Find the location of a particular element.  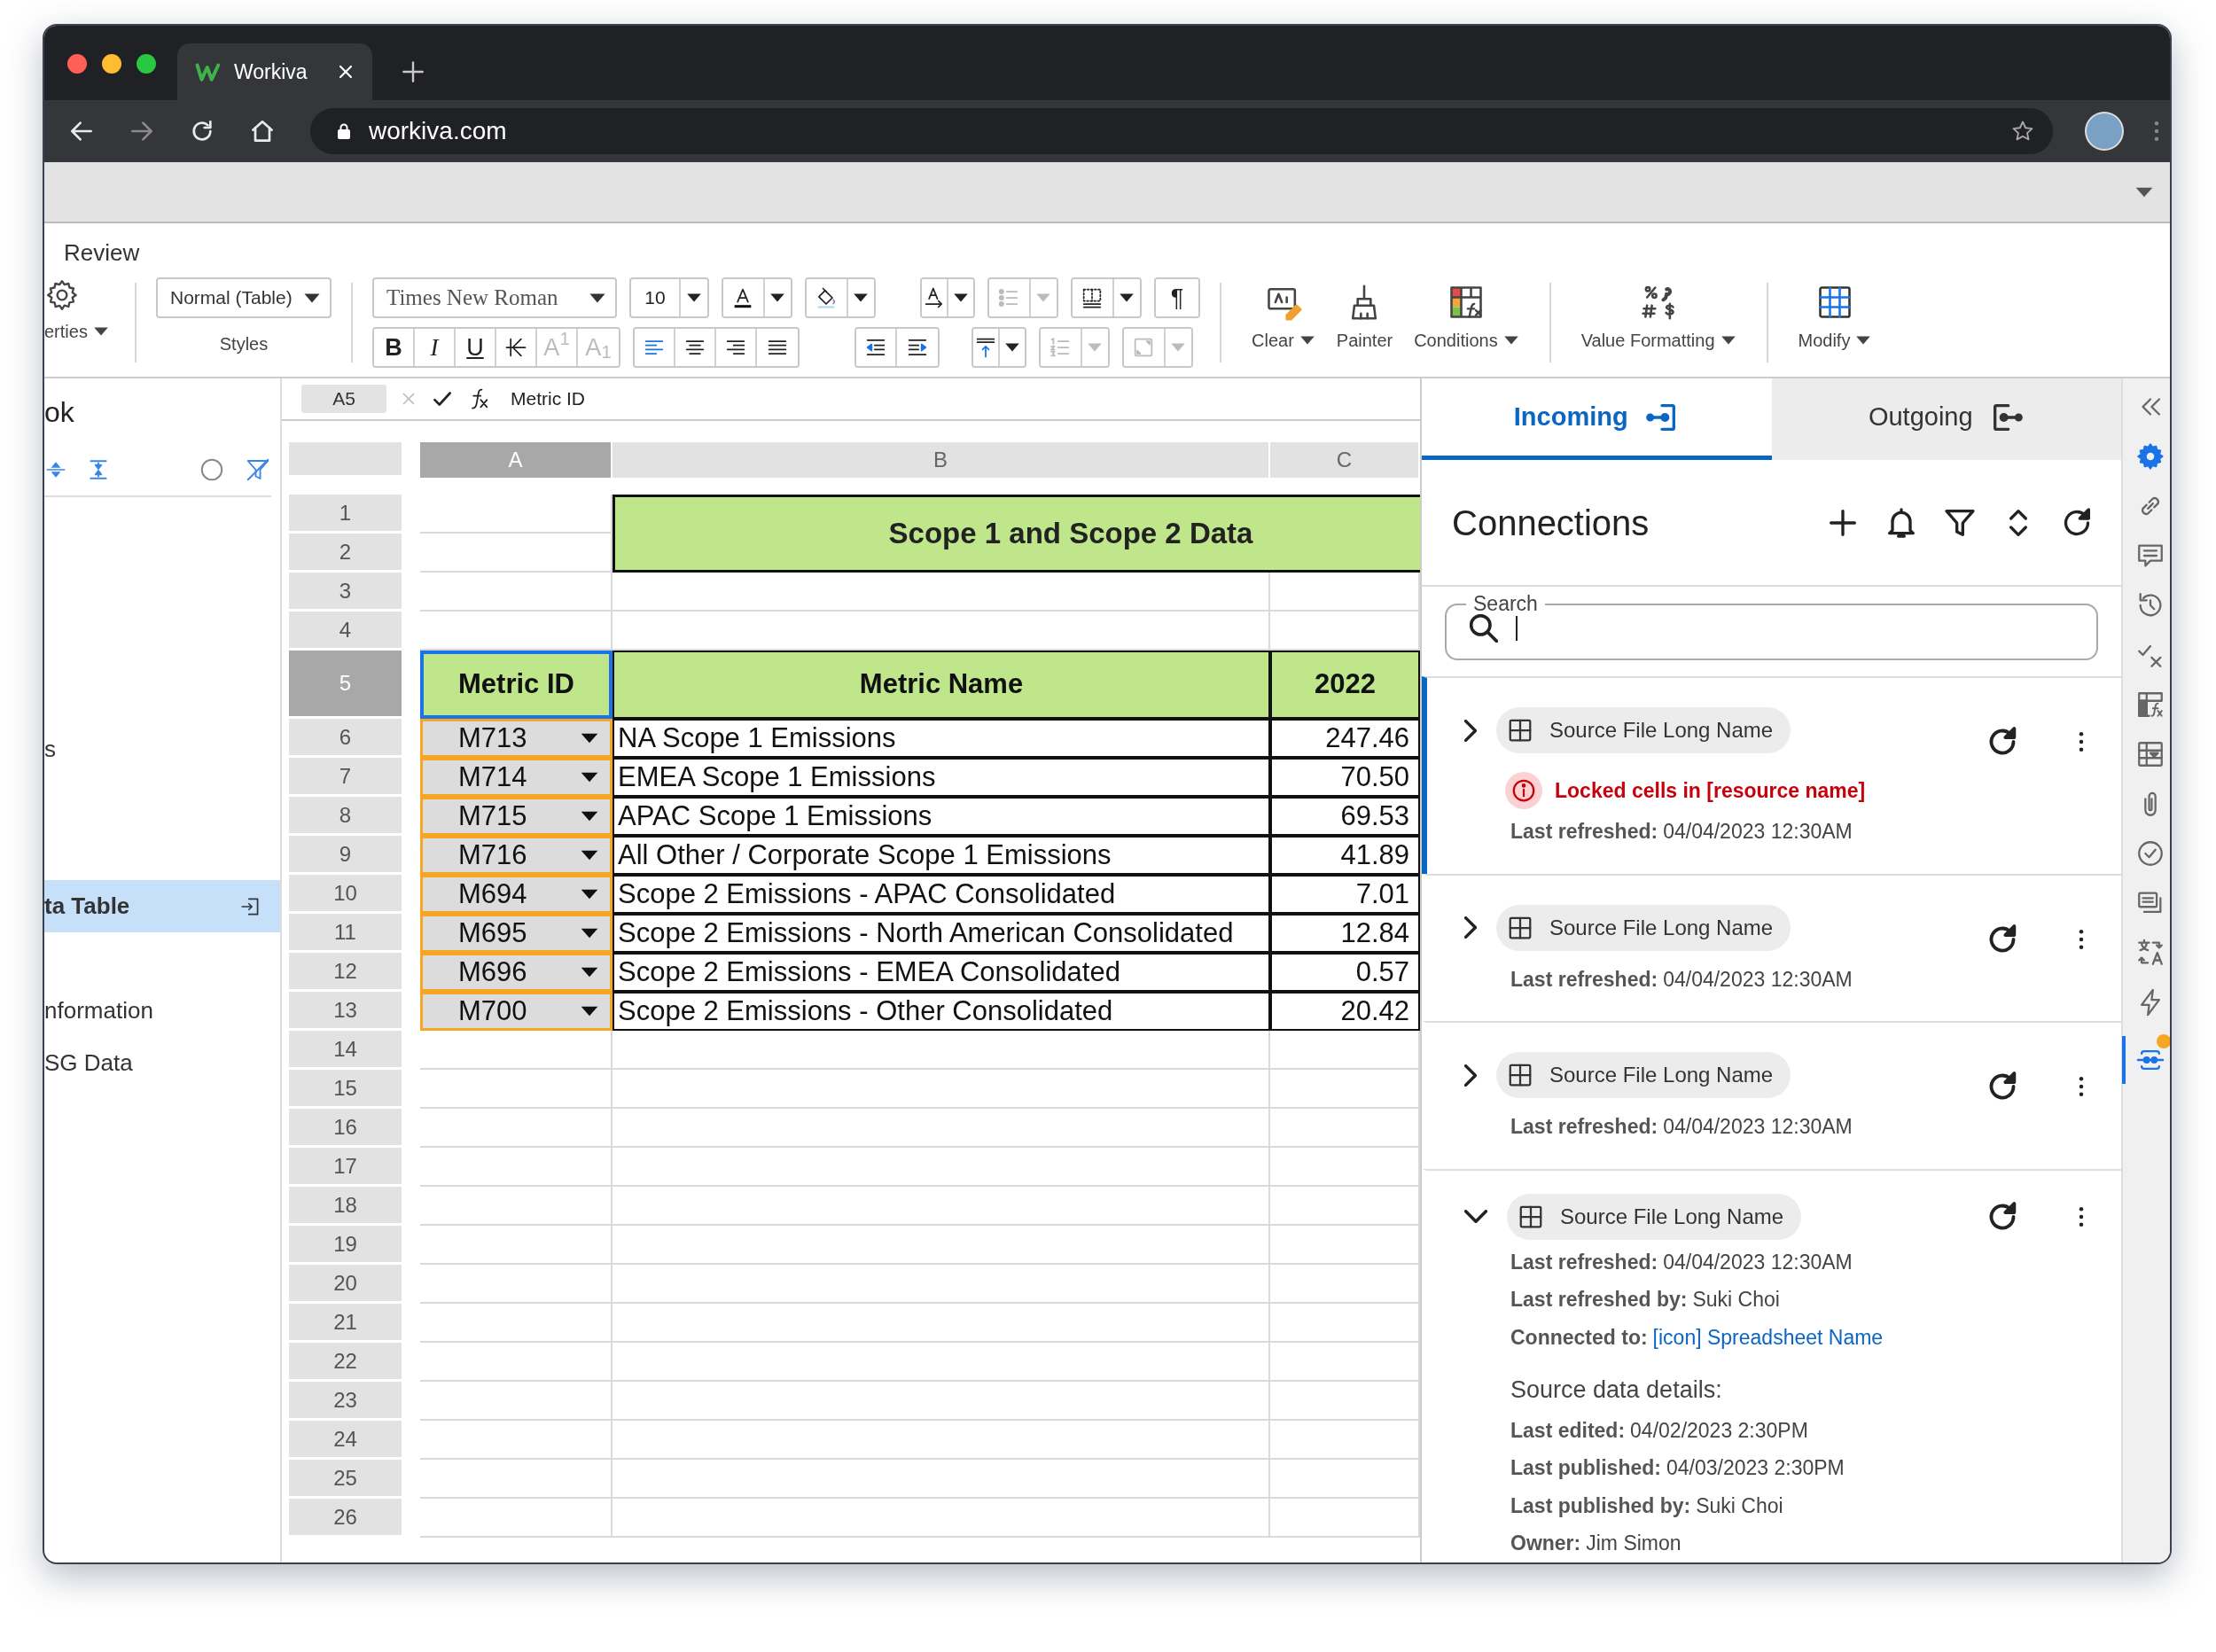

table-cell: Scope 2 Emissions - EMEA Consolidated is located at coordinates (941, 972).